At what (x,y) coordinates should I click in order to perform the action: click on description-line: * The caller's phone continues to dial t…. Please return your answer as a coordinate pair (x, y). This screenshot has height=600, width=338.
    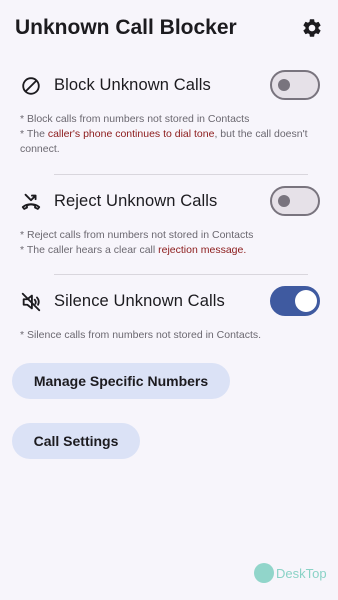
    Looking at the image, I should click on (170, 142).